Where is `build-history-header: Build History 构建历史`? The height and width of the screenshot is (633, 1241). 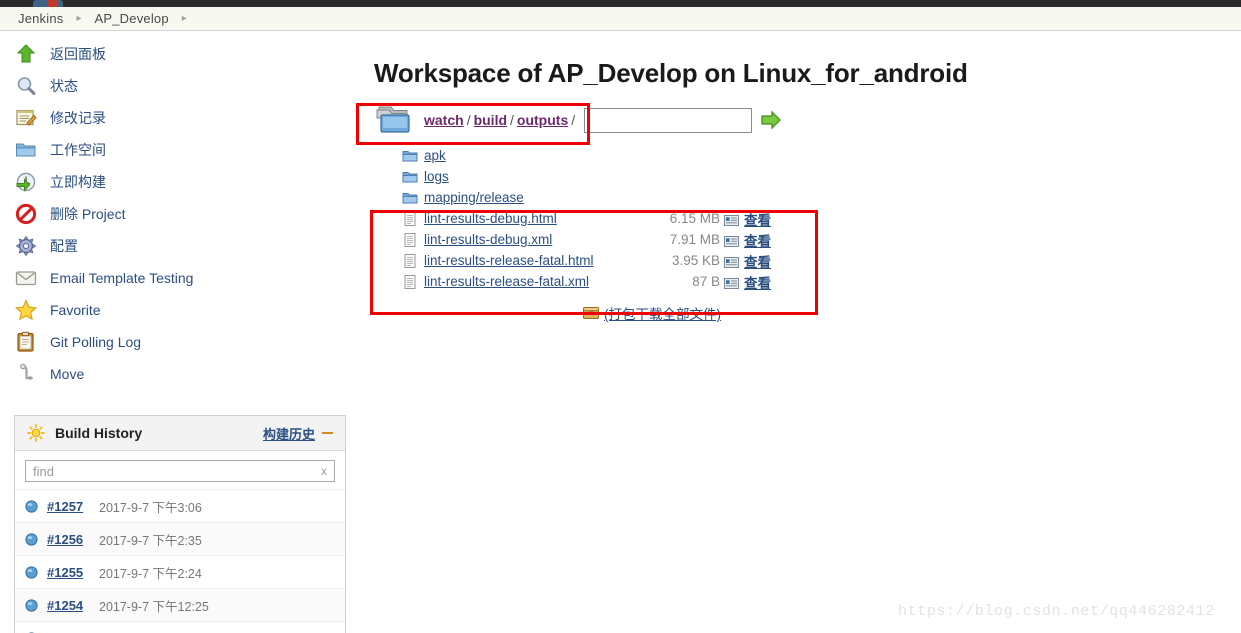
build-history-header: Build History 构建历史 is located at coordinates (180, 433).